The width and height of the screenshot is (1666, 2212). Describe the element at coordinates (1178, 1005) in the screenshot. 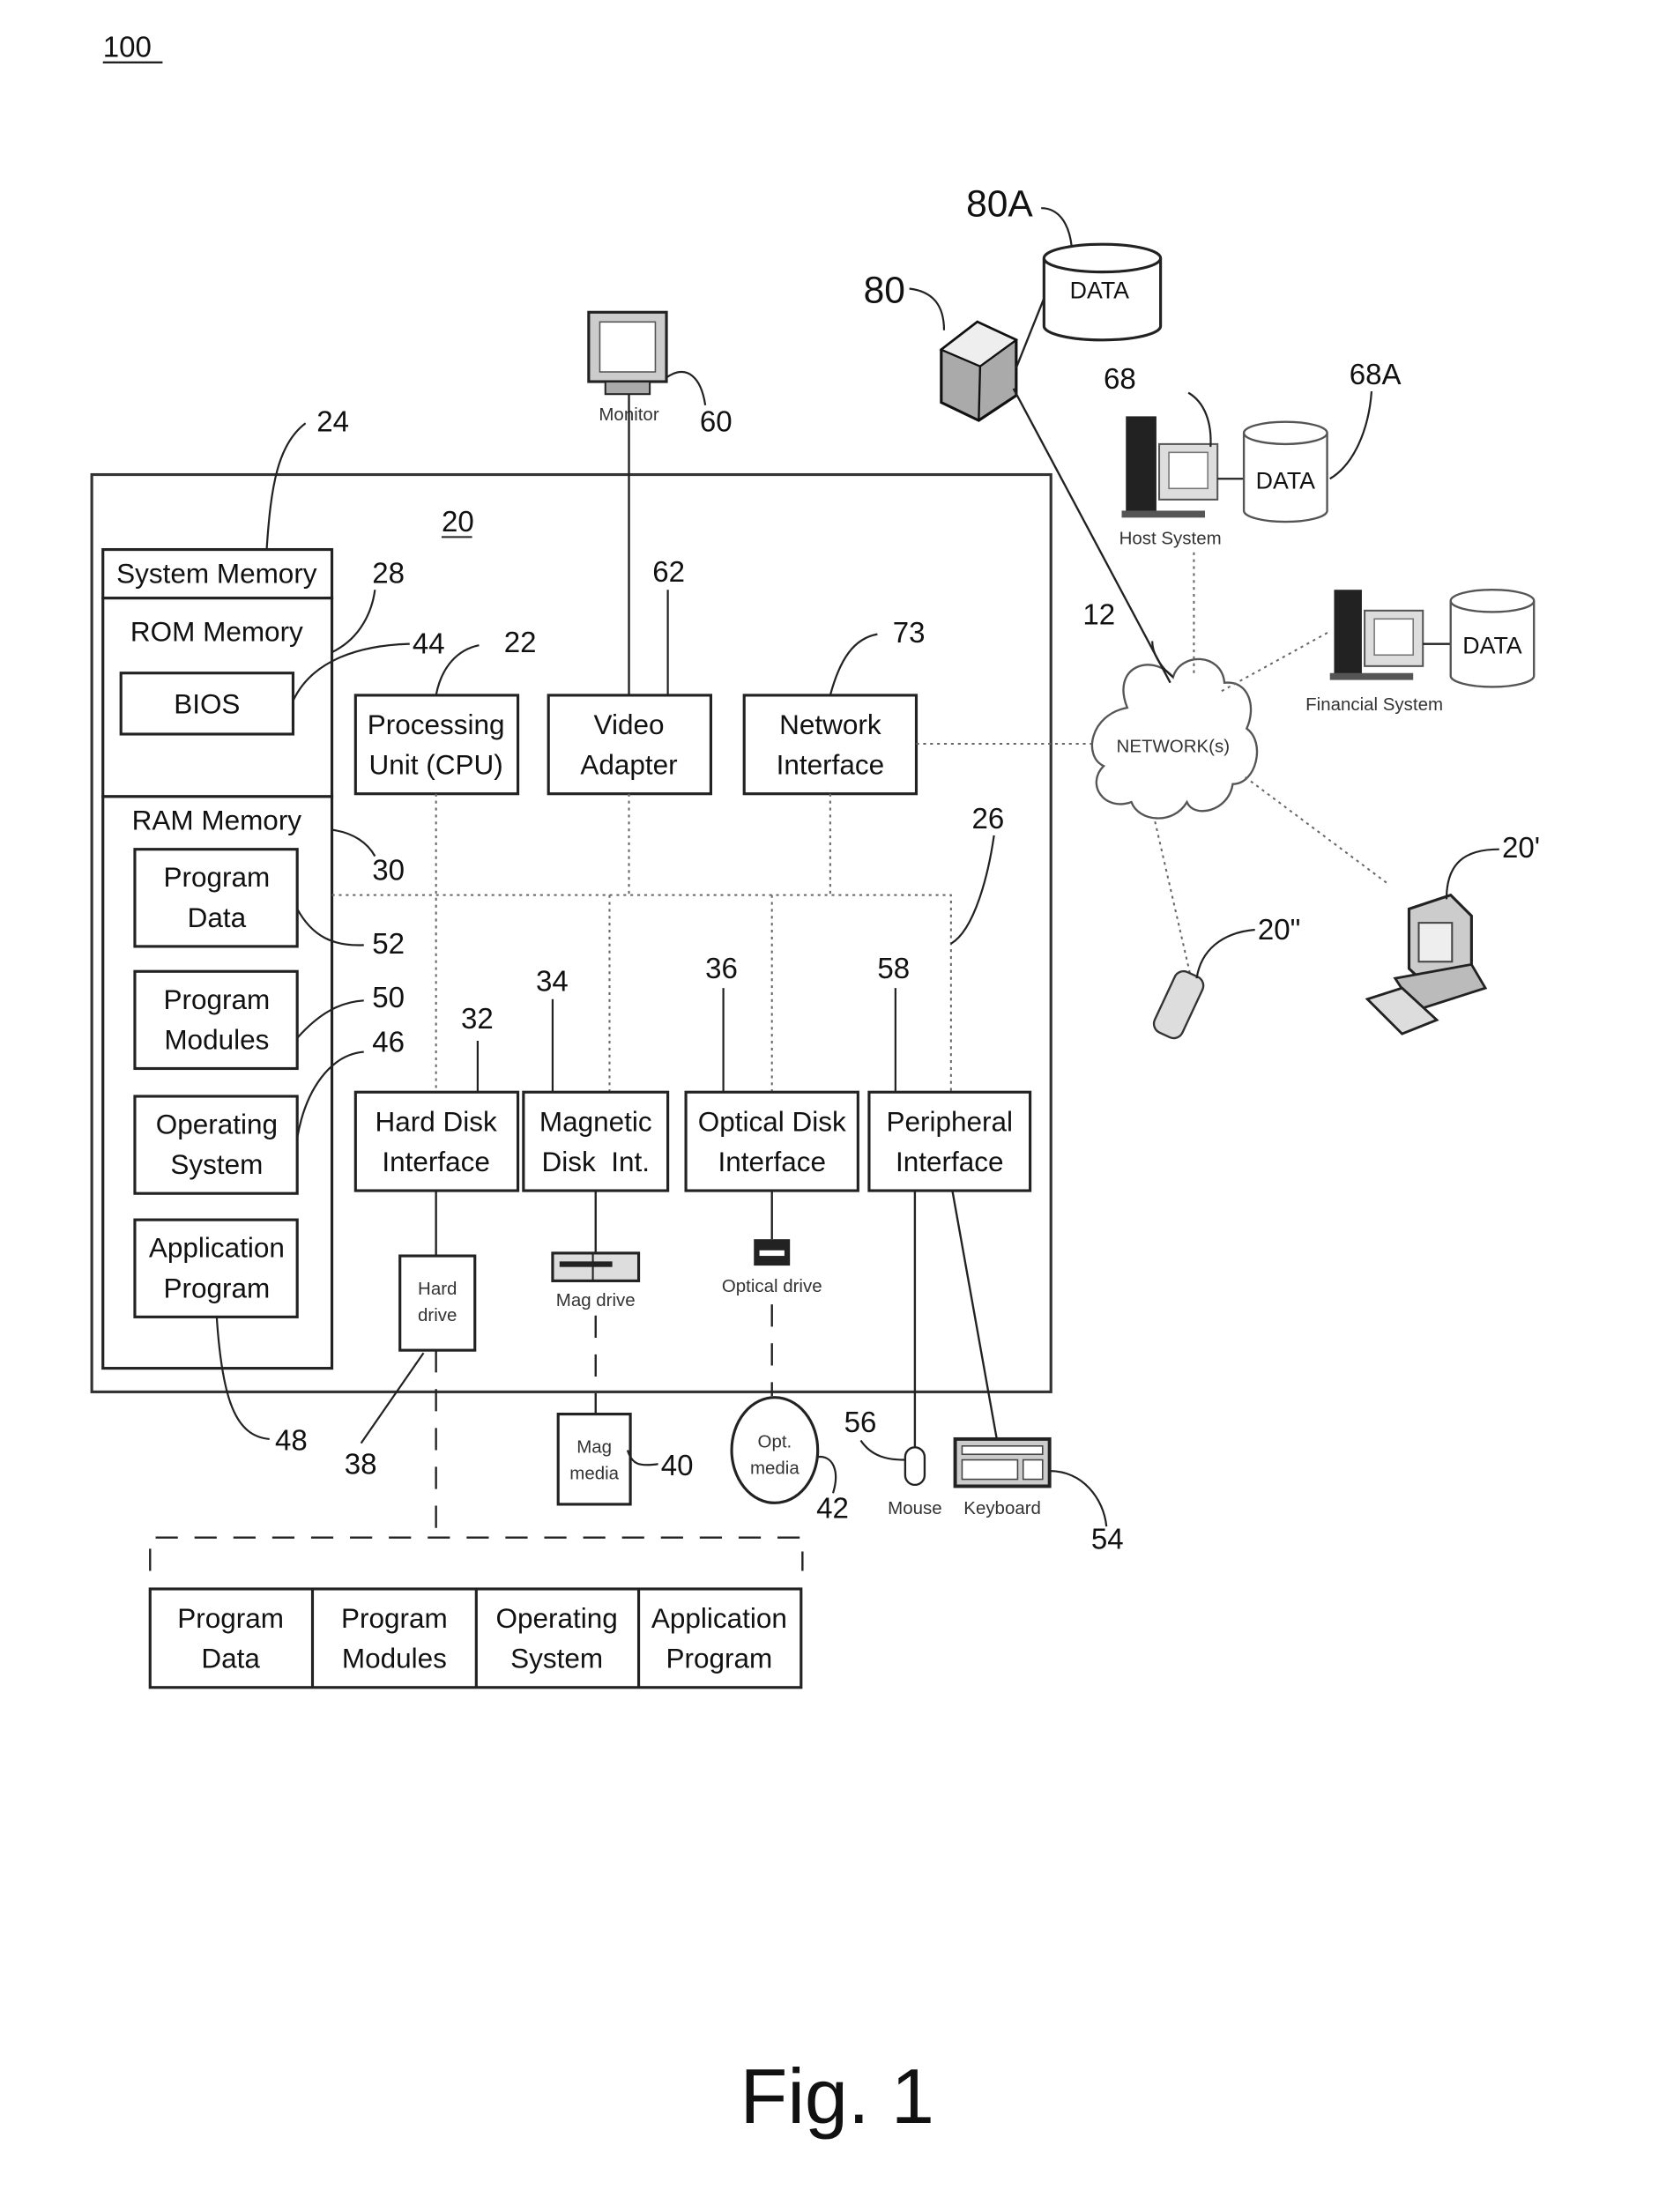

I see `phone-icon` at that location.